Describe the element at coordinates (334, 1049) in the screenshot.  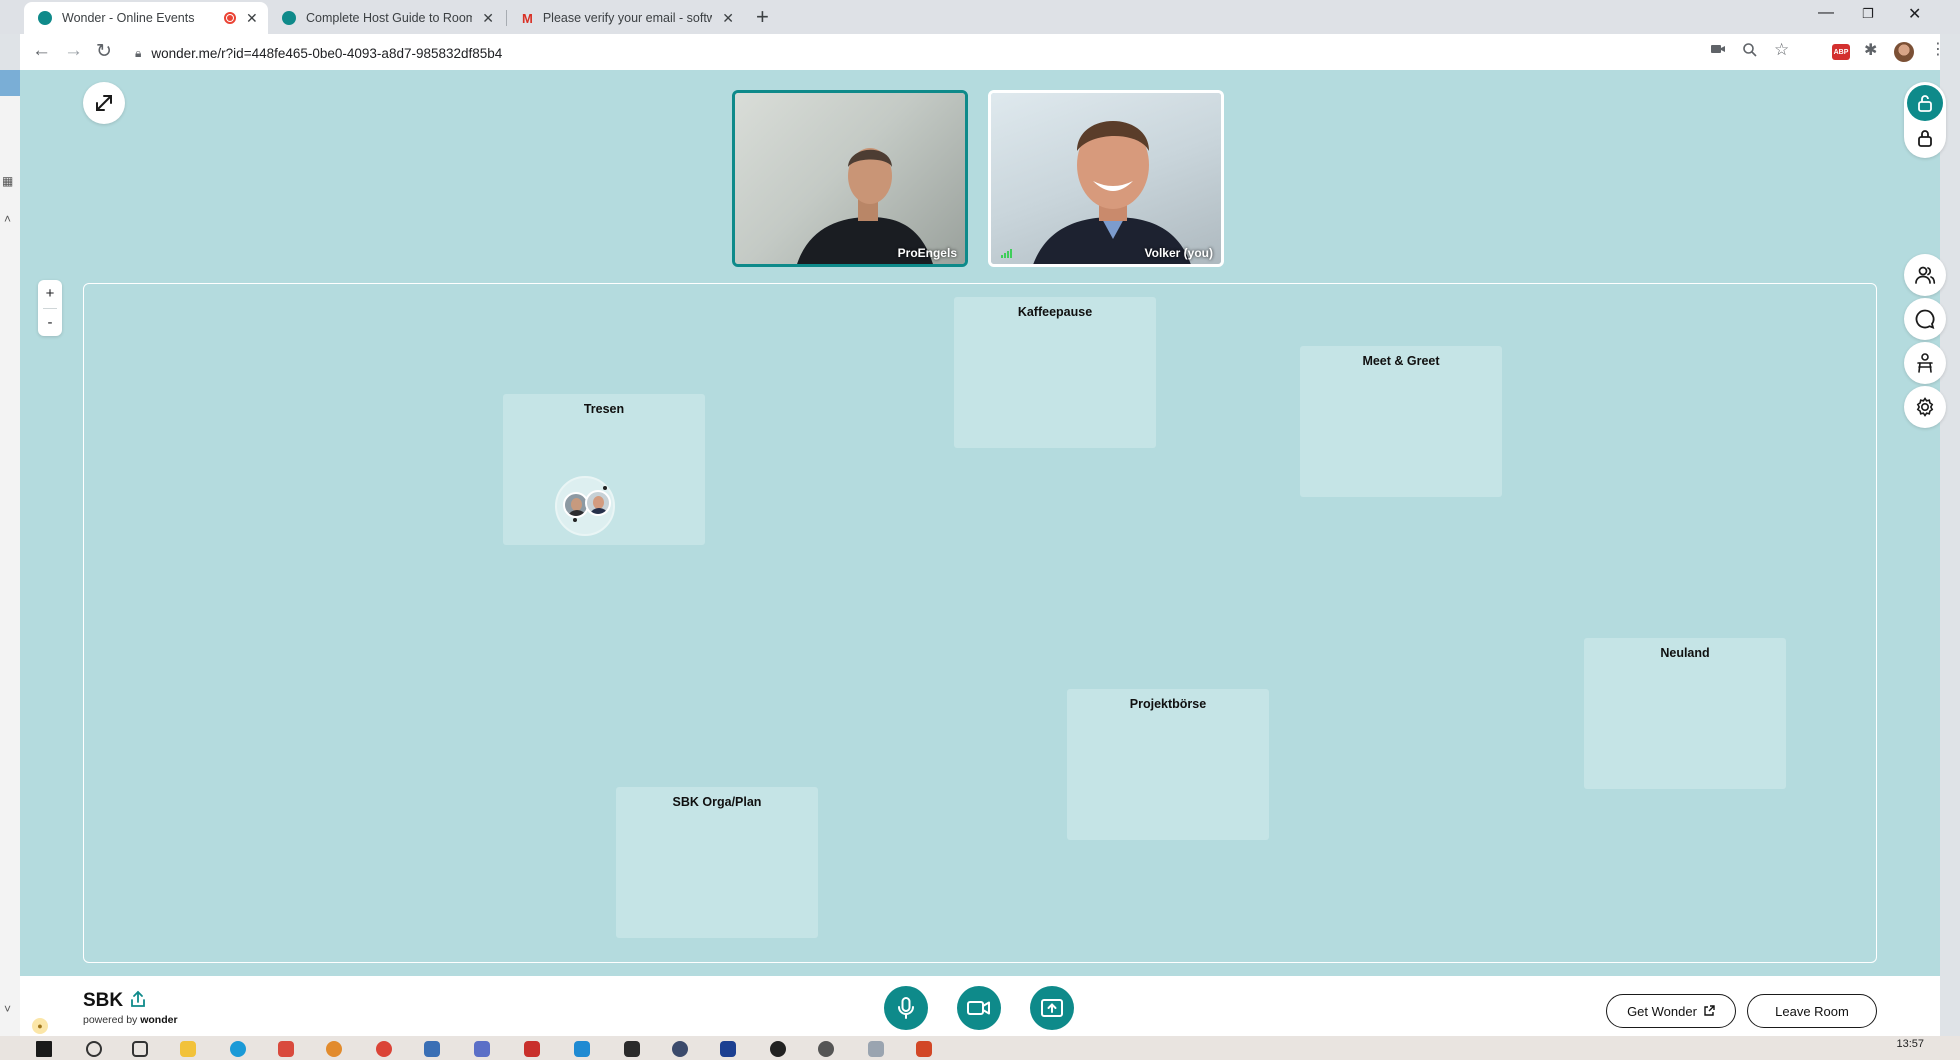
I see `firefox-icon` at that location.